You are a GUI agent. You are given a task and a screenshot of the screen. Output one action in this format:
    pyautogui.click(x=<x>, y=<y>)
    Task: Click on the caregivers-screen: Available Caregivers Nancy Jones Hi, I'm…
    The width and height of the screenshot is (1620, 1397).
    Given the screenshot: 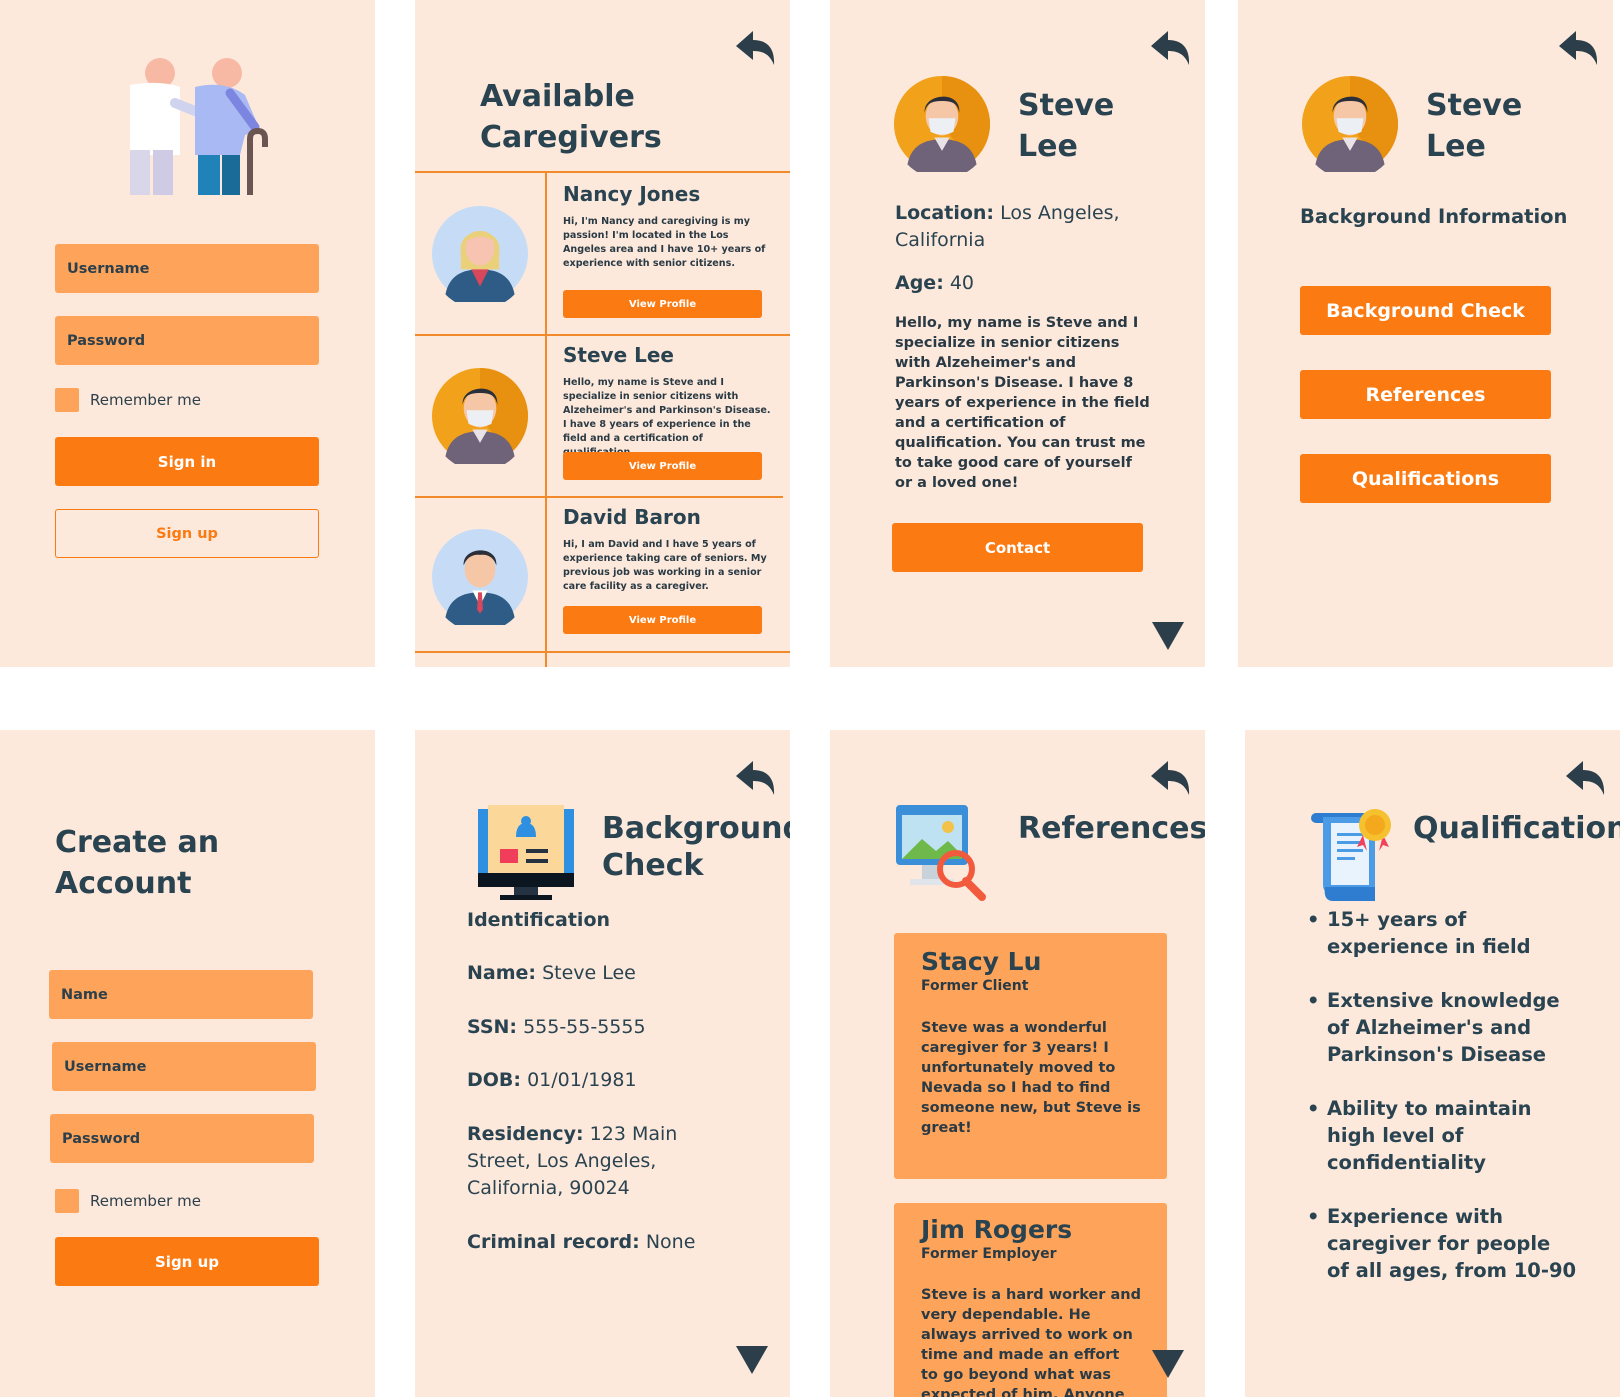 What is the action you would take?
    pyautogui.click(x=602, y=333)
    